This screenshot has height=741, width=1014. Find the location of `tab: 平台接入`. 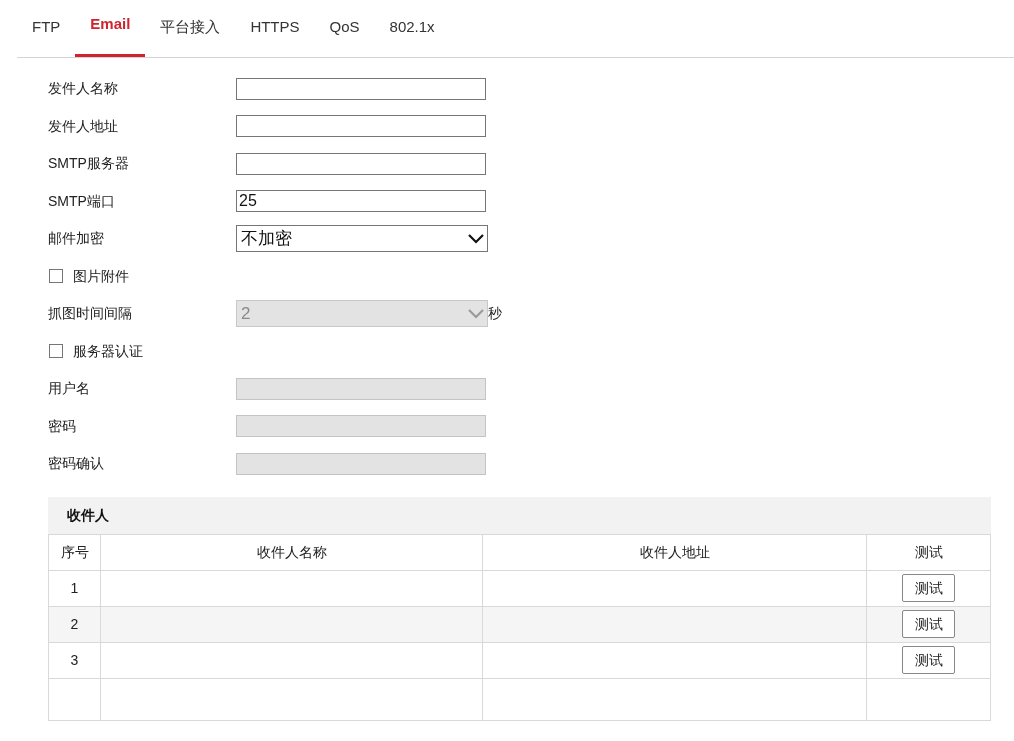

tab: 平台接入 is located at coordinates (190, 28).